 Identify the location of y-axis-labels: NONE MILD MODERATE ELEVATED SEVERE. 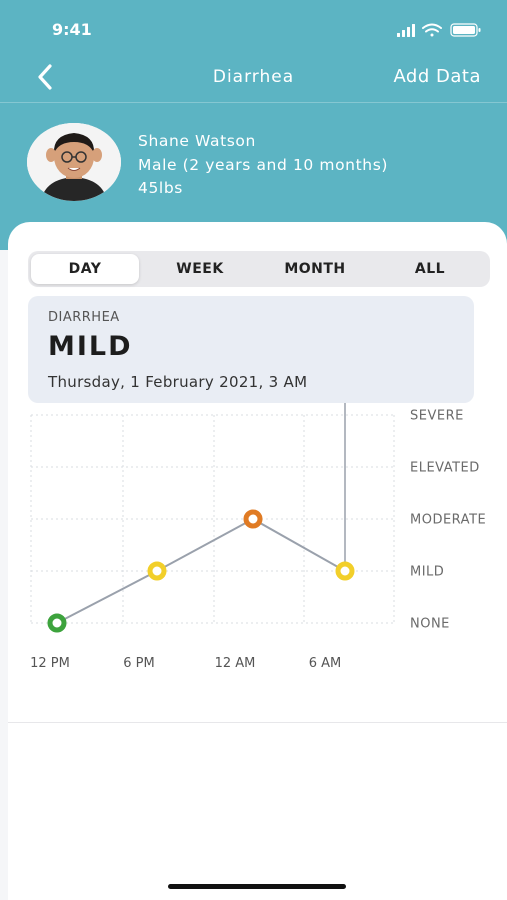
(448, 520).